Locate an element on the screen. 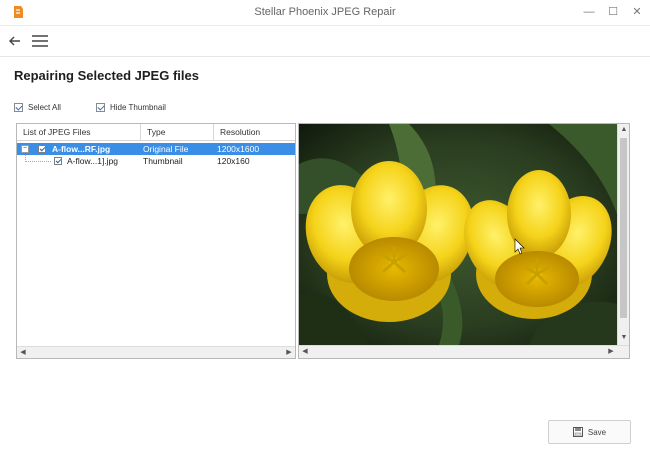  file-name: A-flow...RF.jpg is located at coordinates (81, 149).